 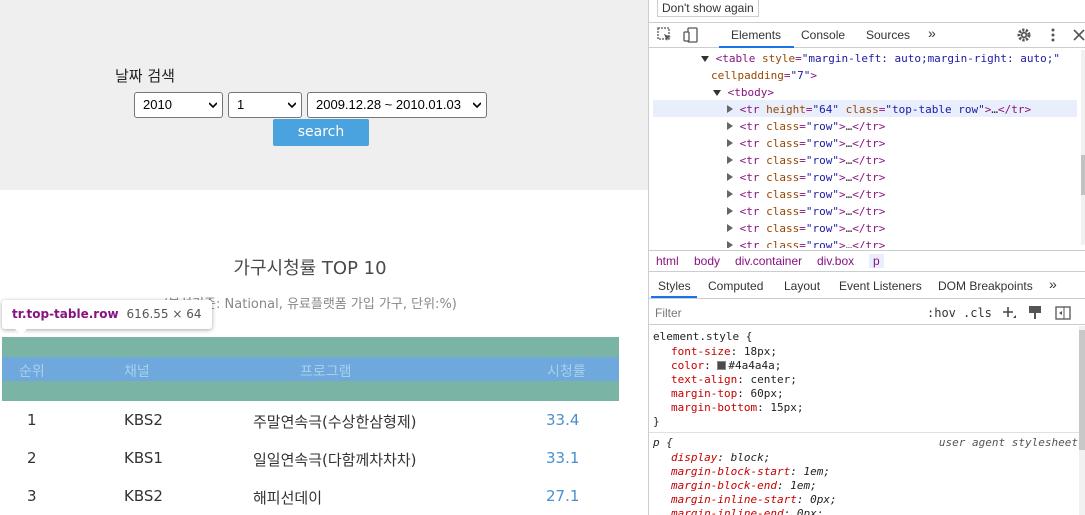 I want to click on rule-close-brace: }, so click(x=656, y=421).